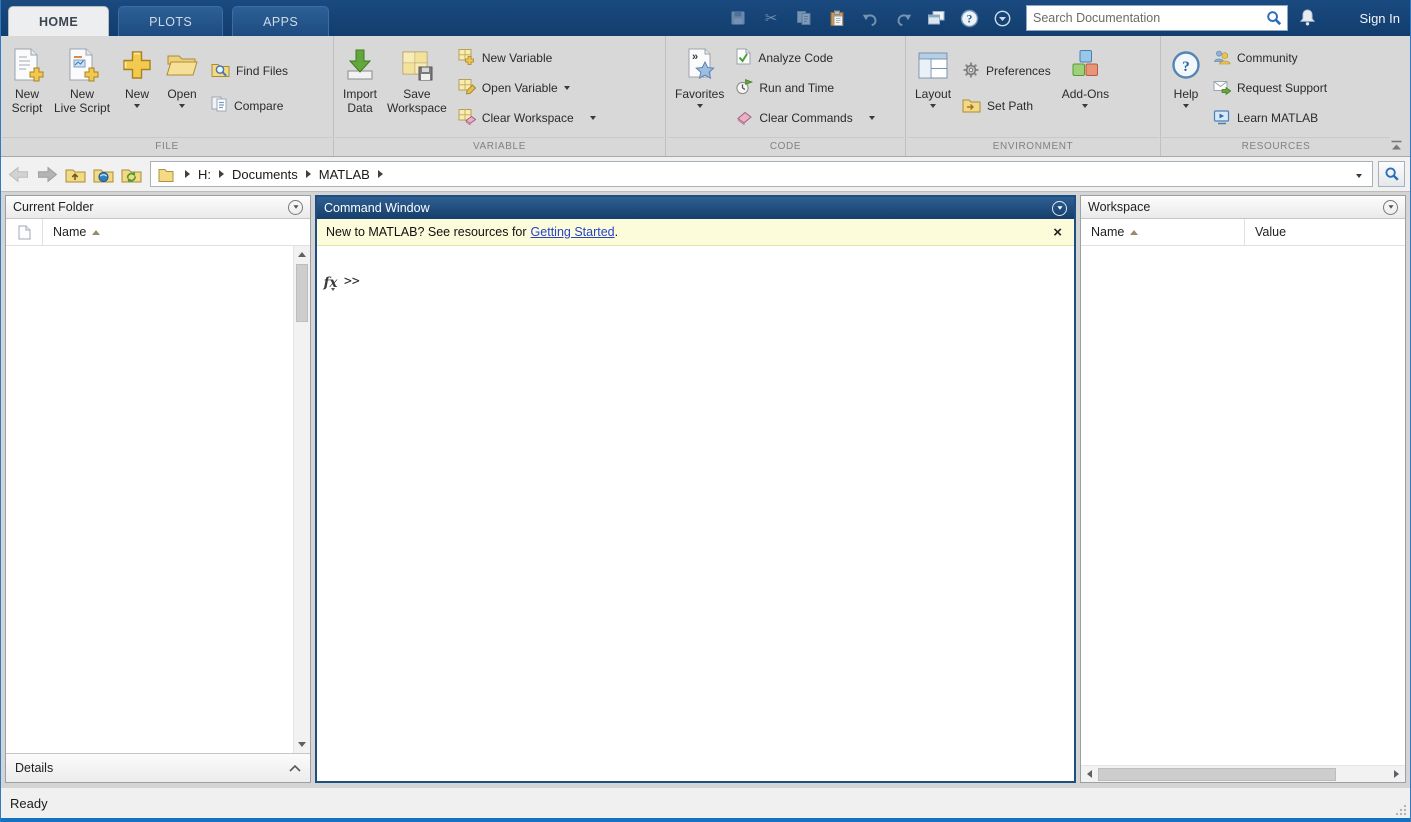 The width and height of the screenshot is (1411, 822). What do you see at coordinates (837, 18) in the screenshot?
I see `paste-icon` at bounding box center [837, 18].